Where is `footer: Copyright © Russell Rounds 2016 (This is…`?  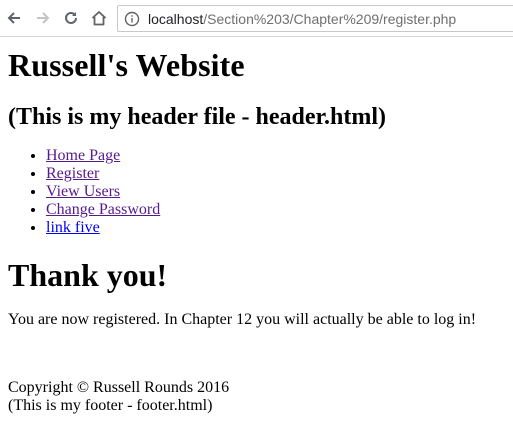
footer: Copyright © Russell Rounds 2016 (This is… is located at coordinates (256, 397).